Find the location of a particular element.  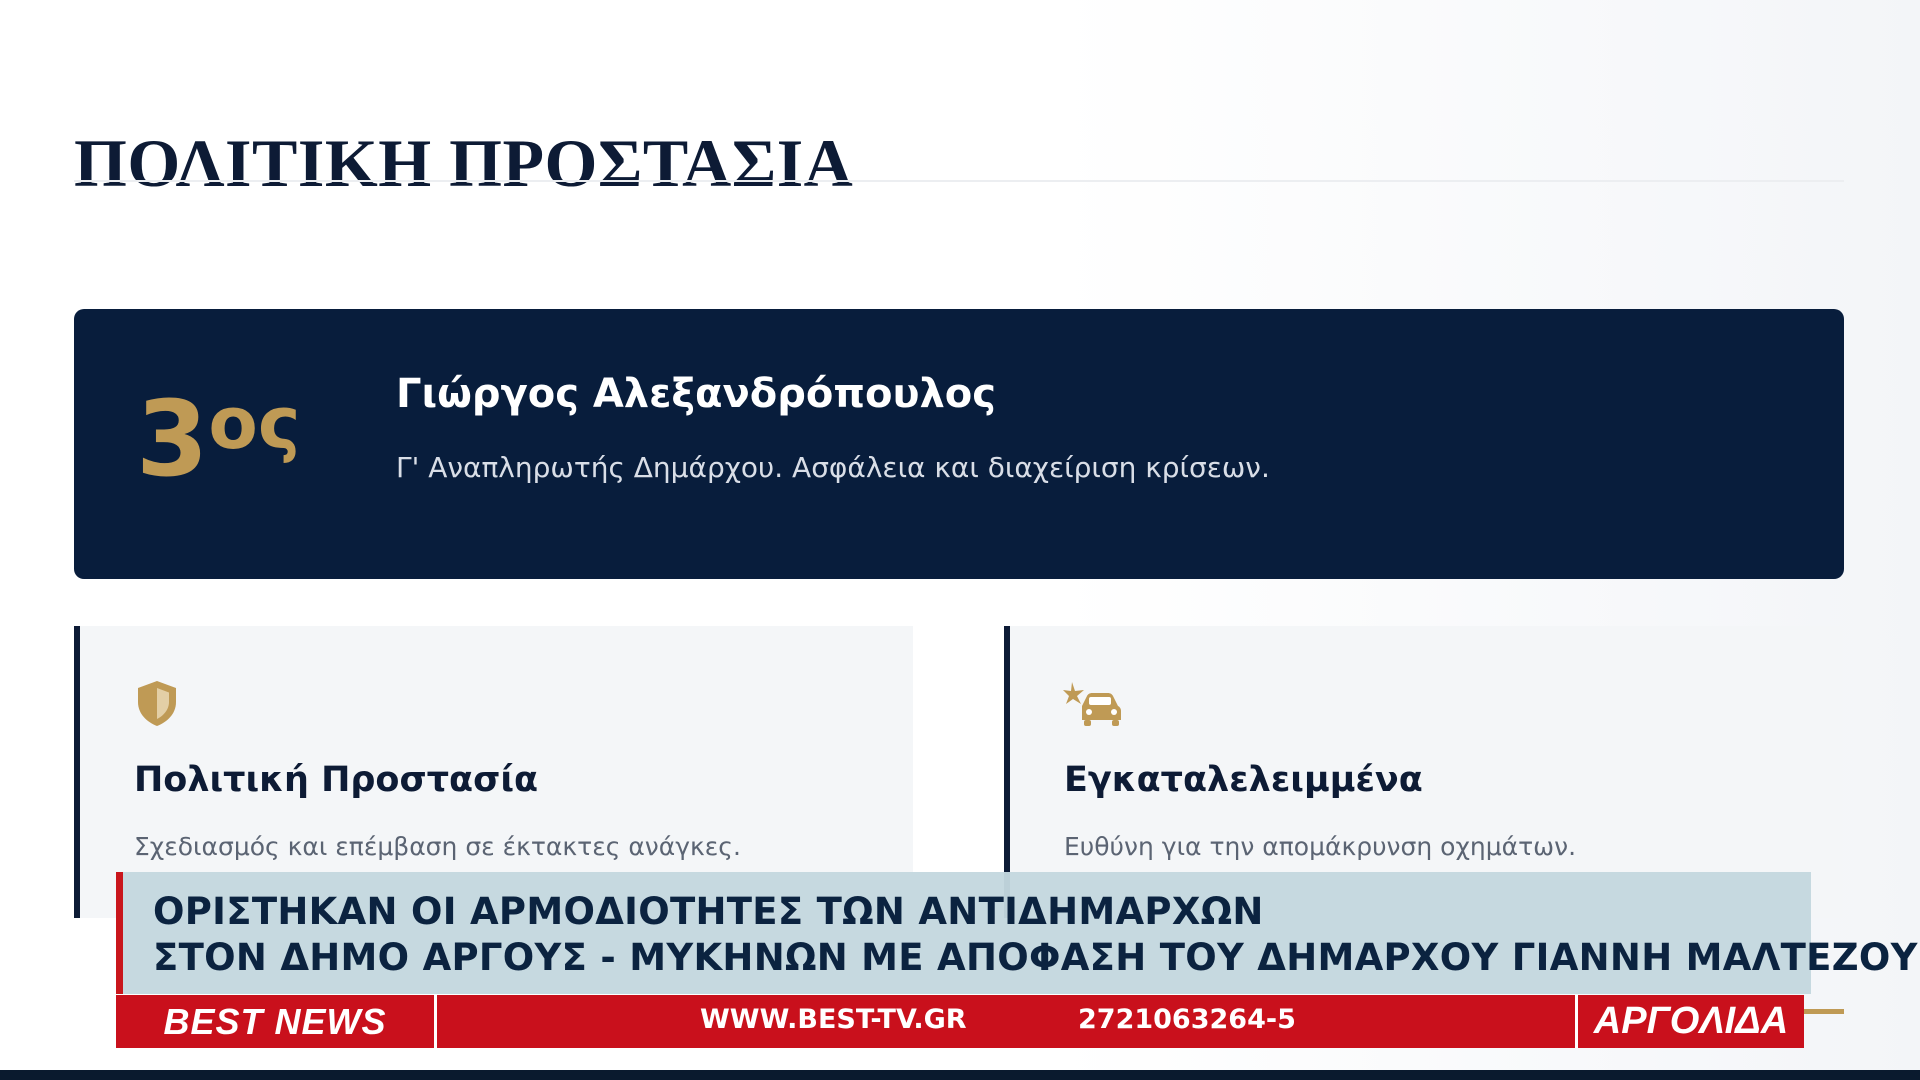

channel-logo: BEST NEWS is located at coordinates (276, 1021).